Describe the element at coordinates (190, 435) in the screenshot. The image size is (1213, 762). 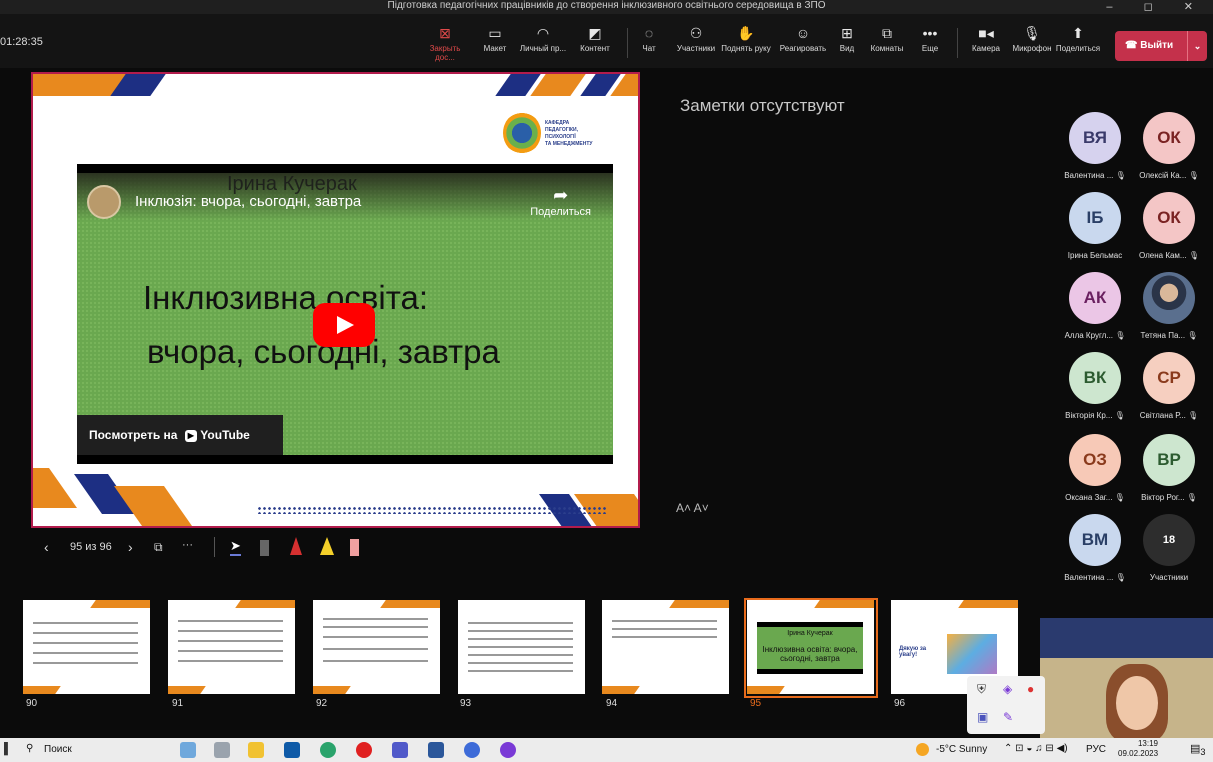
I see `youtube-logo-icon: ▶` at that location.